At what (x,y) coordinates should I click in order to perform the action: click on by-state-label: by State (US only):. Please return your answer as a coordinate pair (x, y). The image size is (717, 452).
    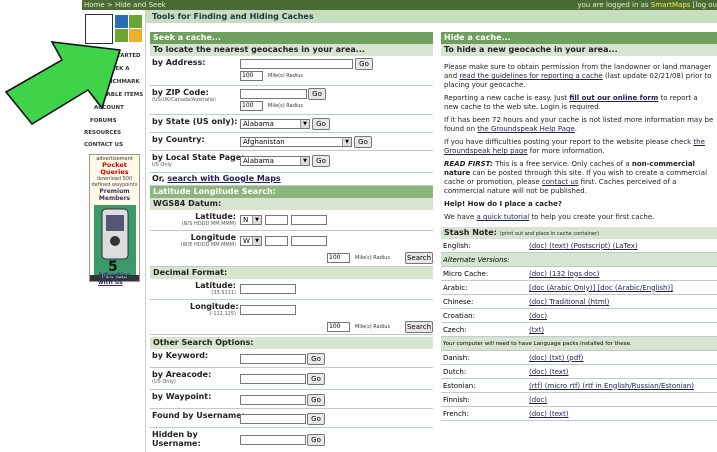
    Looking at the image, I should click on (195, 121).